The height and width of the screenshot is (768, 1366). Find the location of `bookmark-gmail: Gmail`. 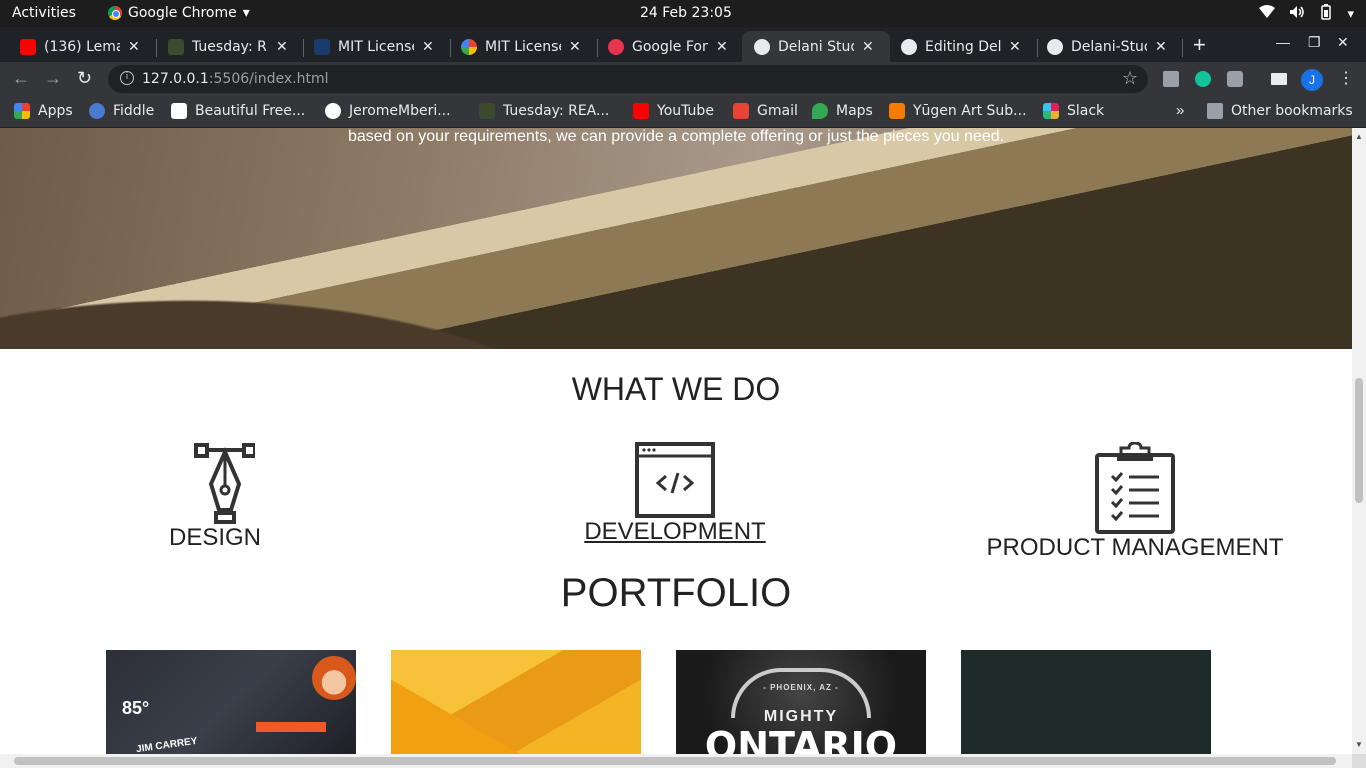

bookmark-gmail: Gmail is located at coordinates (765, 111).